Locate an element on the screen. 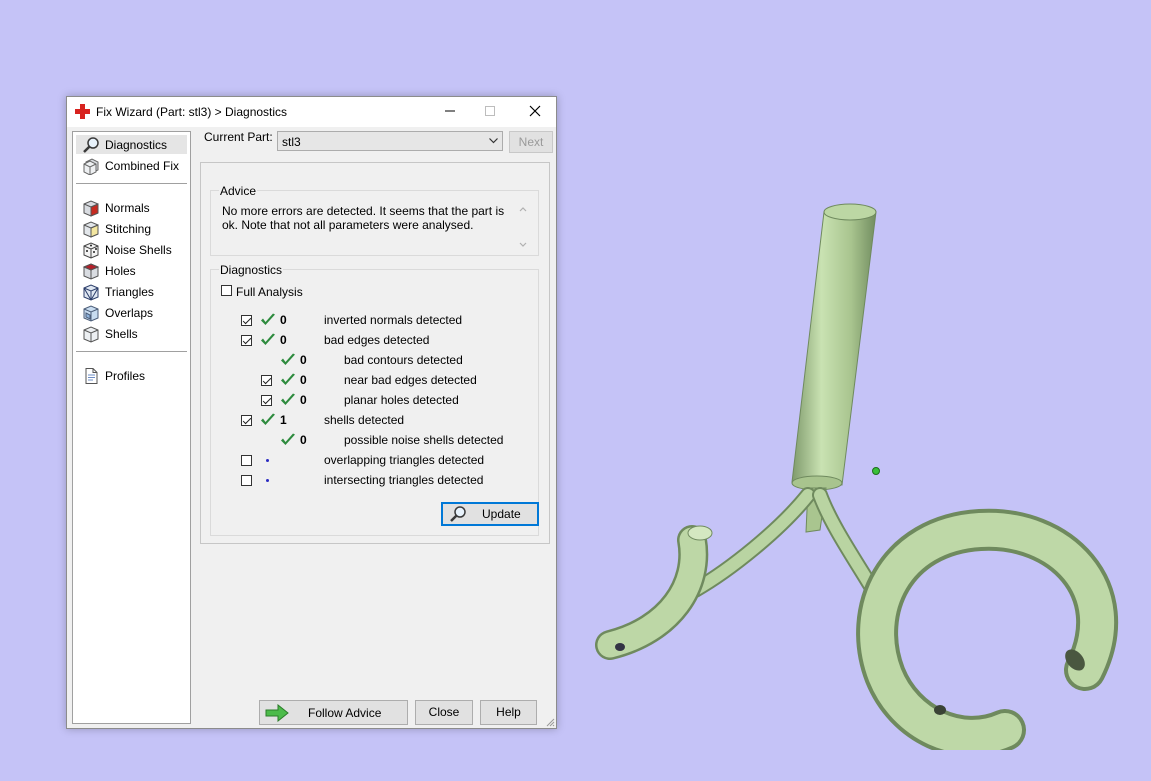  sidebar-item-label: Shells is located at coordinates (121, 334).